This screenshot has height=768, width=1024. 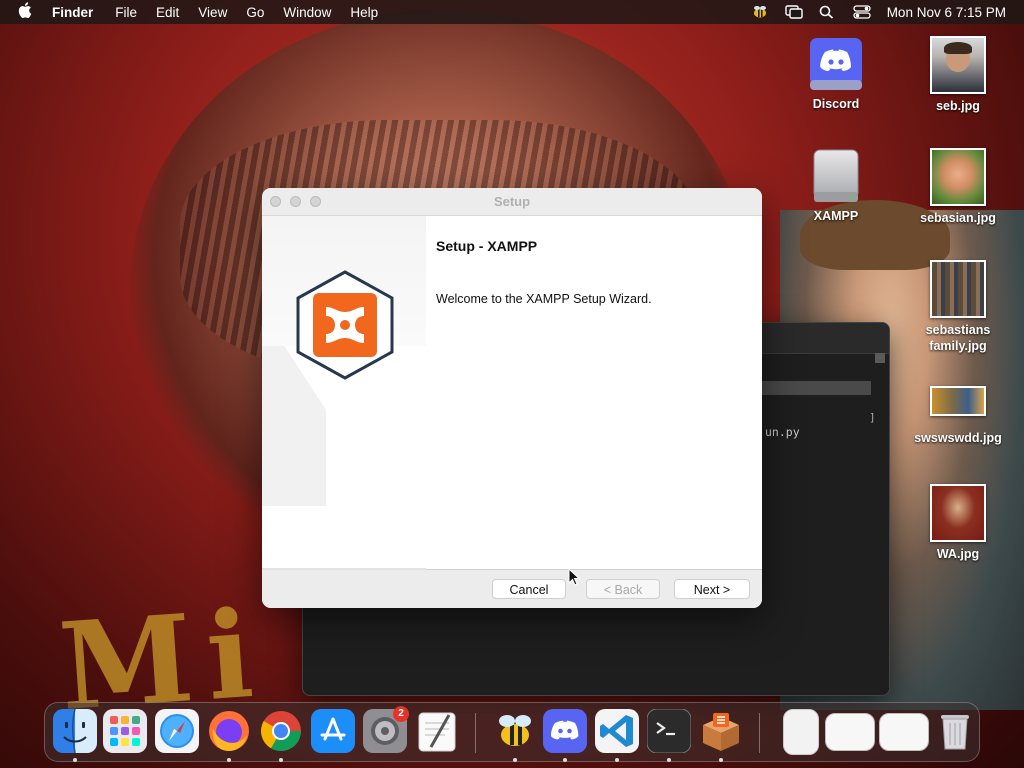 I want to click on dock-launchpad, so click(x=125, y=731).